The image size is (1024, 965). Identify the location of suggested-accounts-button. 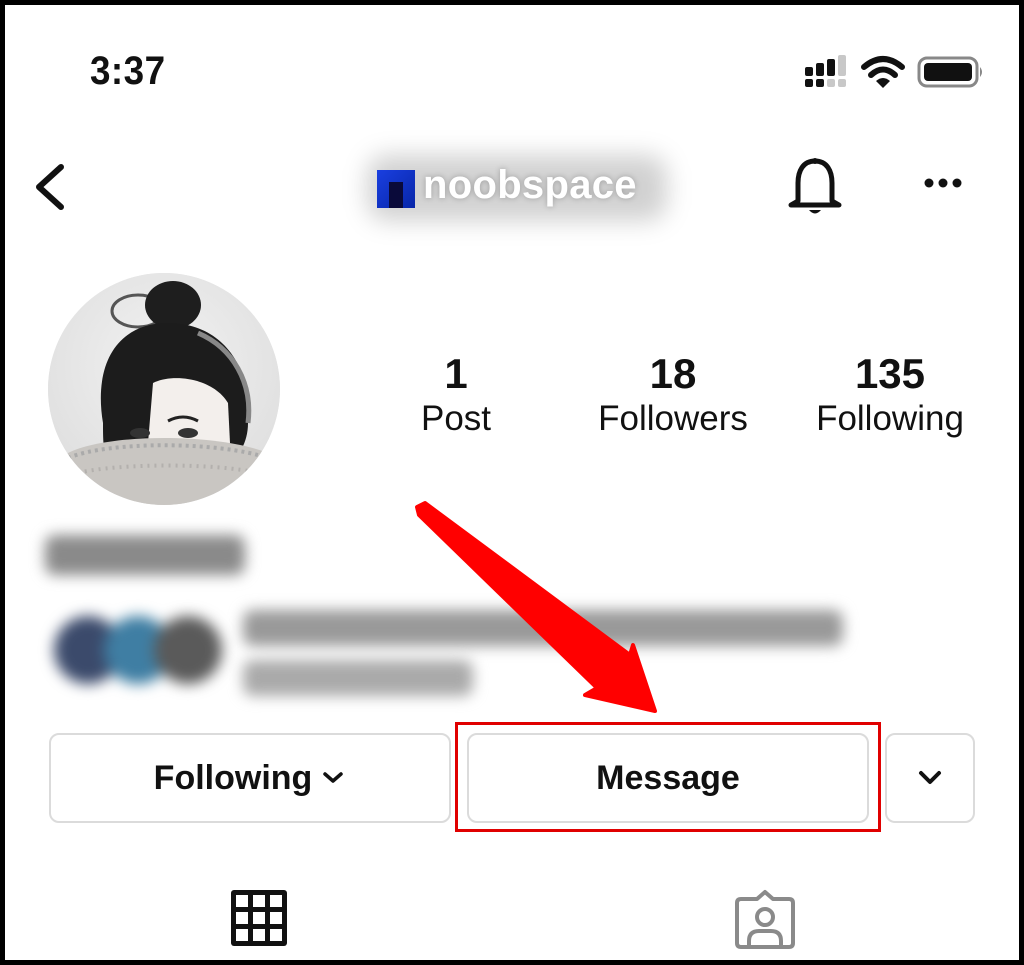
(930, 778).